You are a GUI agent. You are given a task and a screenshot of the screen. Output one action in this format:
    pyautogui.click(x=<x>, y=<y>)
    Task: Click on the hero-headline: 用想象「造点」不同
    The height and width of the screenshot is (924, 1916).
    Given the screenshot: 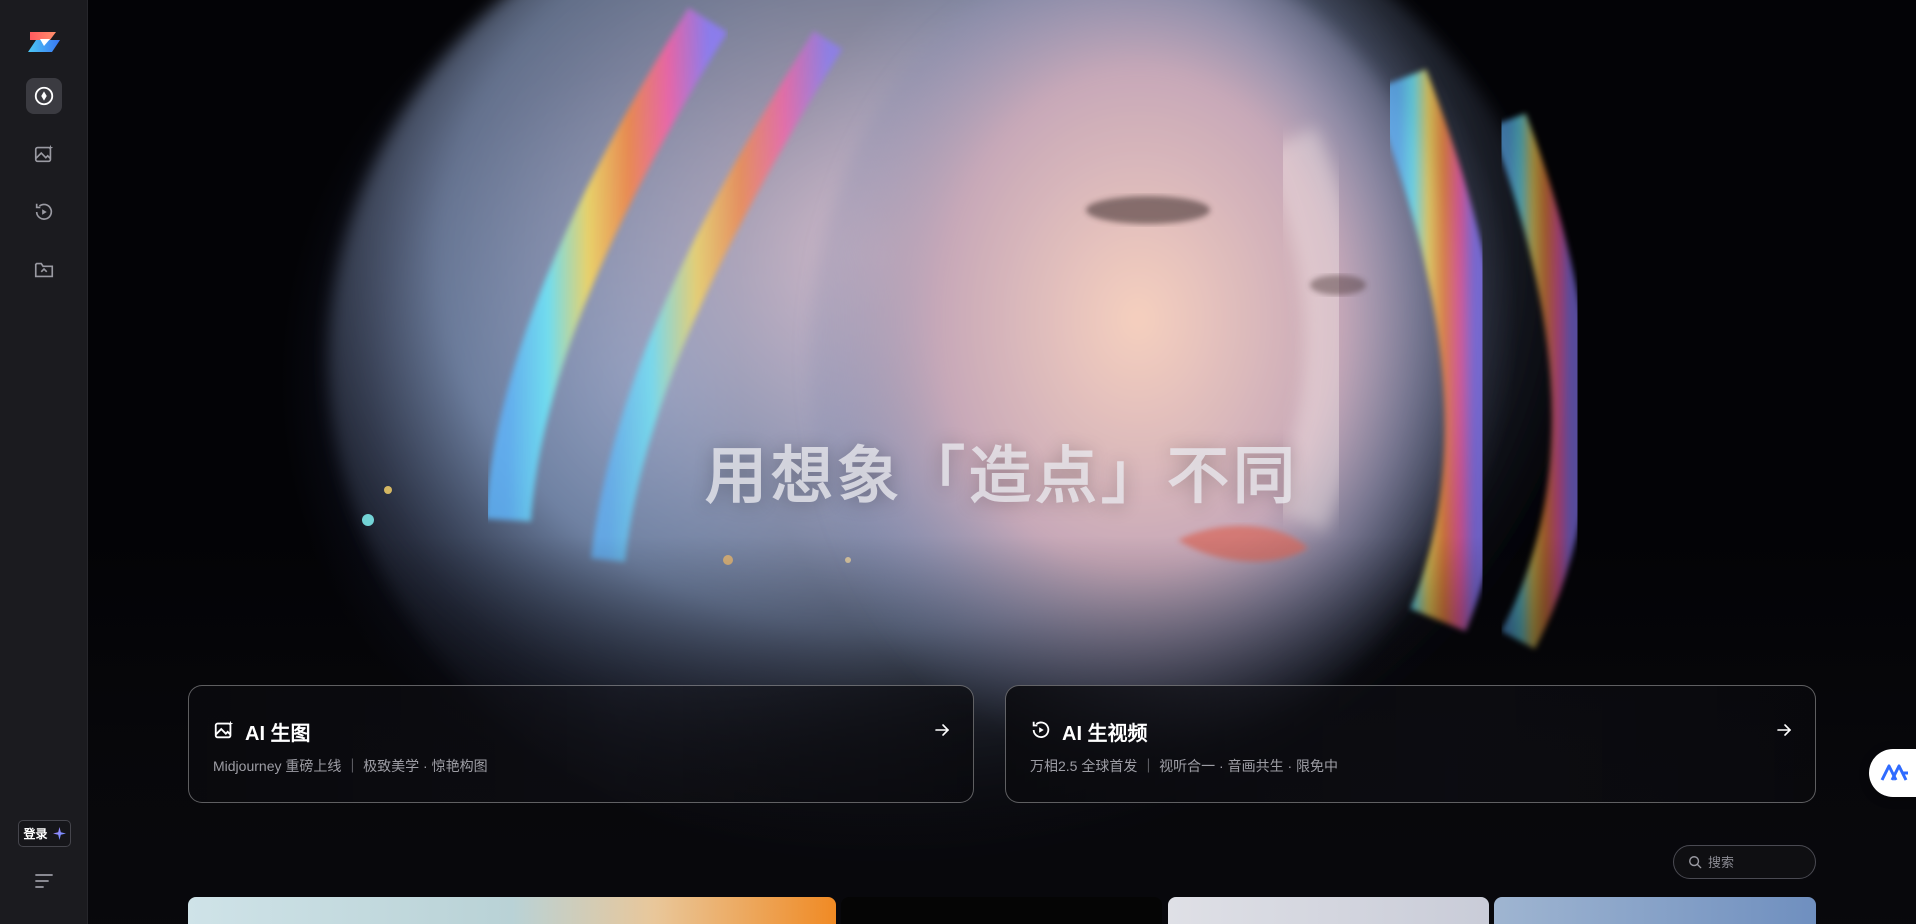 What is the action you would take?
    pyautogui.click(x=1001, y=475)
    